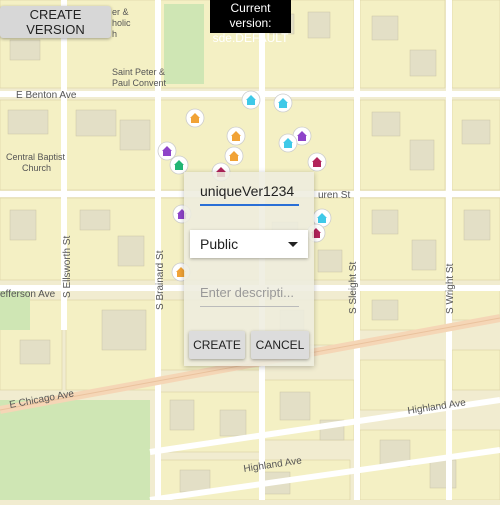 This screenshot has width=500, height=505. What do you see at coordinates (250, 15) in the screenshot?
I see `current-version-label: Current version:` at bounding box center [250, 15].